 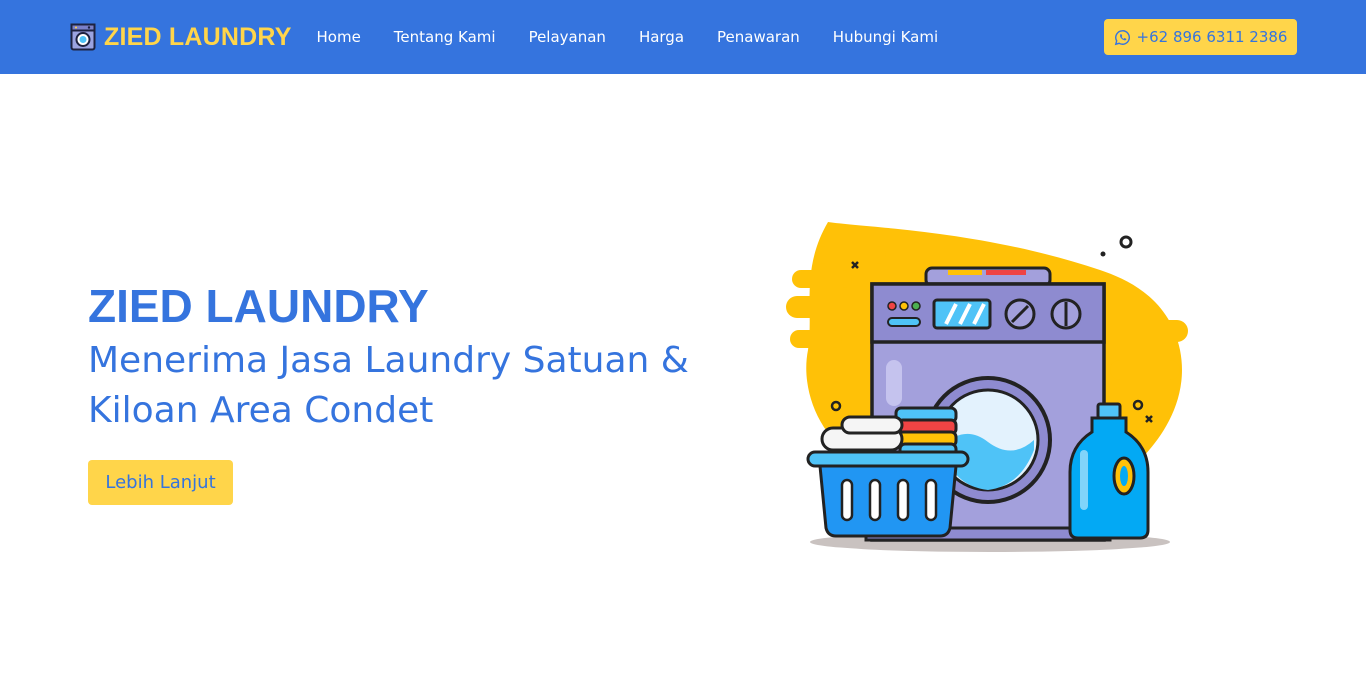 I want to click on laundry-illustration, so click(x=987, y=387).